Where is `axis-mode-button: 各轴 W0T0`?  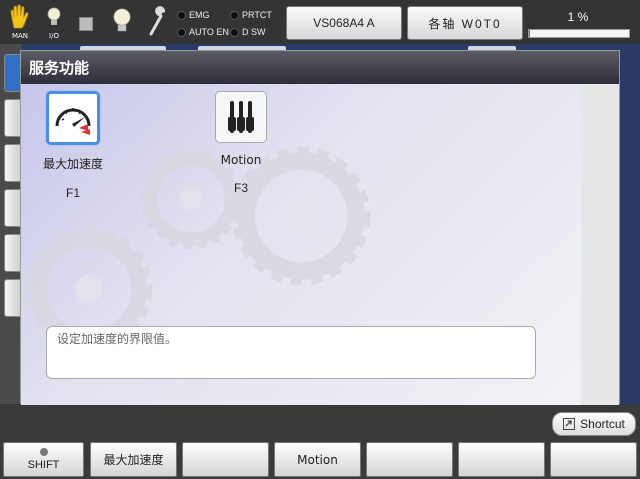
axis-mode-button: 各轴 W0T0 is located at coordinates (465, 23).